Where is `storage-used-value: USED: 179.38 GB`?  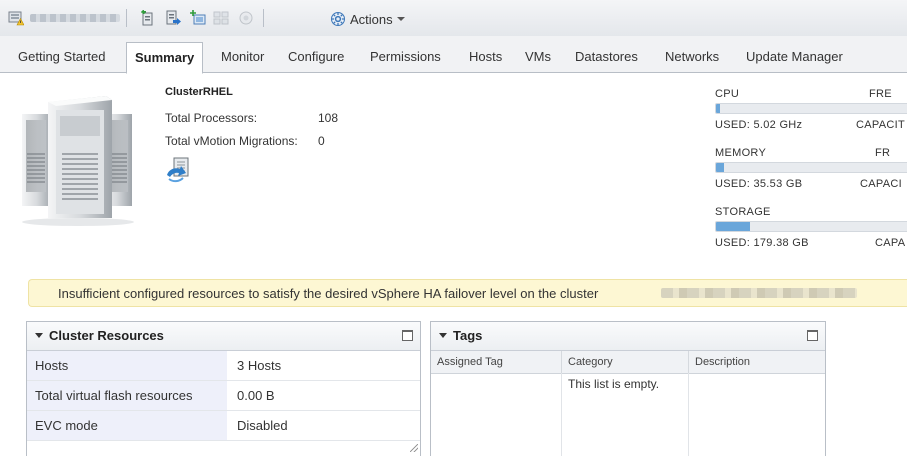 storage-used-value: USED: 179.38 GB is located at coordinates (762, 243).